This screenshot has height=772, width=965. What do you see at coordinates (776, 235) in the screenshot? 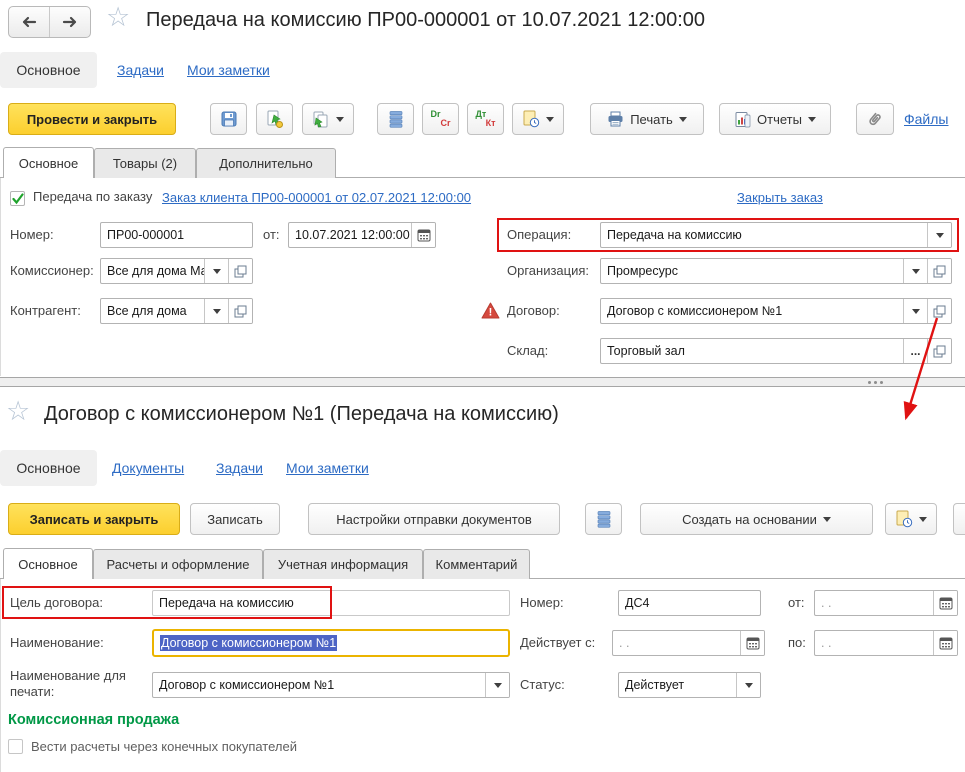
I see `operation-combo: Передача на комиссию` at bounding box center [776, 235].